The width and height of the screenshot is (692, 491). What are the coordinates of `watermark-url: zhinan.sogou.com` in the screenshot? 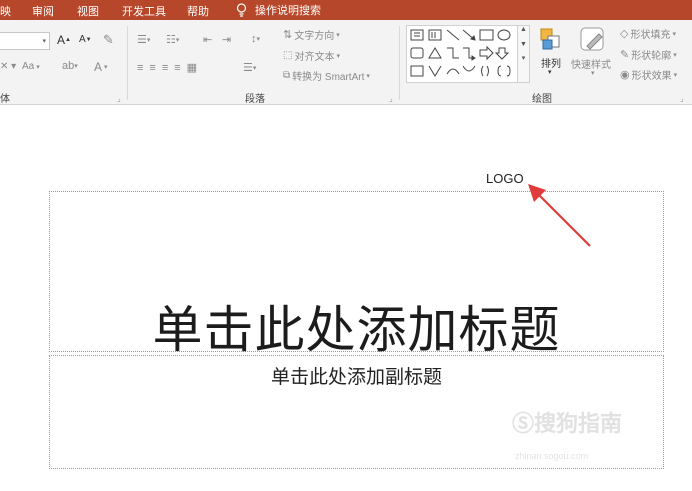 It's located at (552, 456).